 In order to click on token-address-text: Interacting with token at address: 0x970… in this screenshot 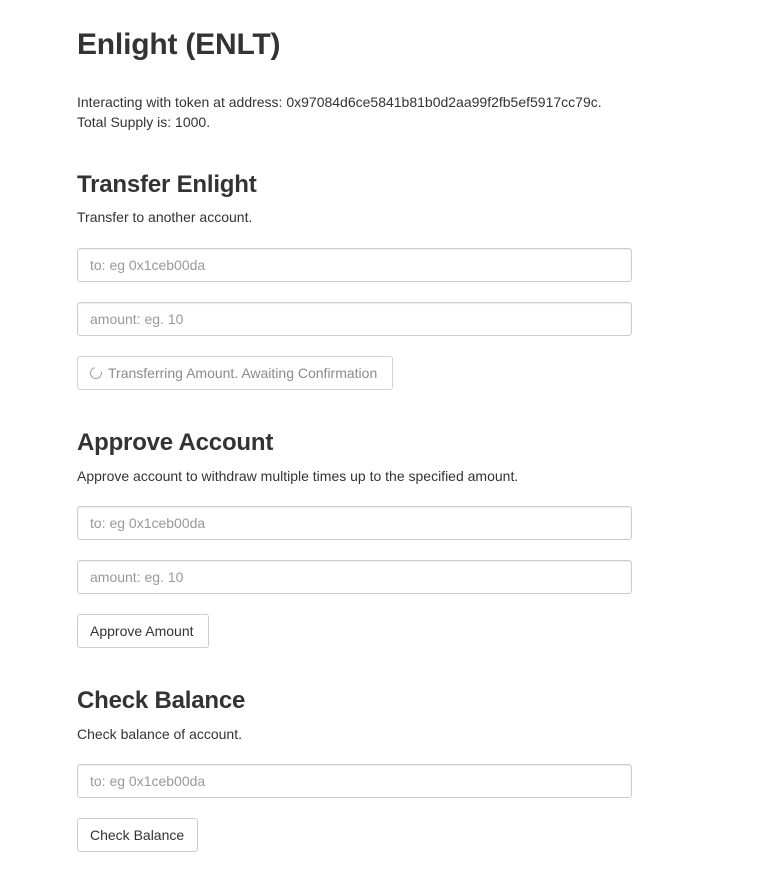, I will do `click(339, 102)`.